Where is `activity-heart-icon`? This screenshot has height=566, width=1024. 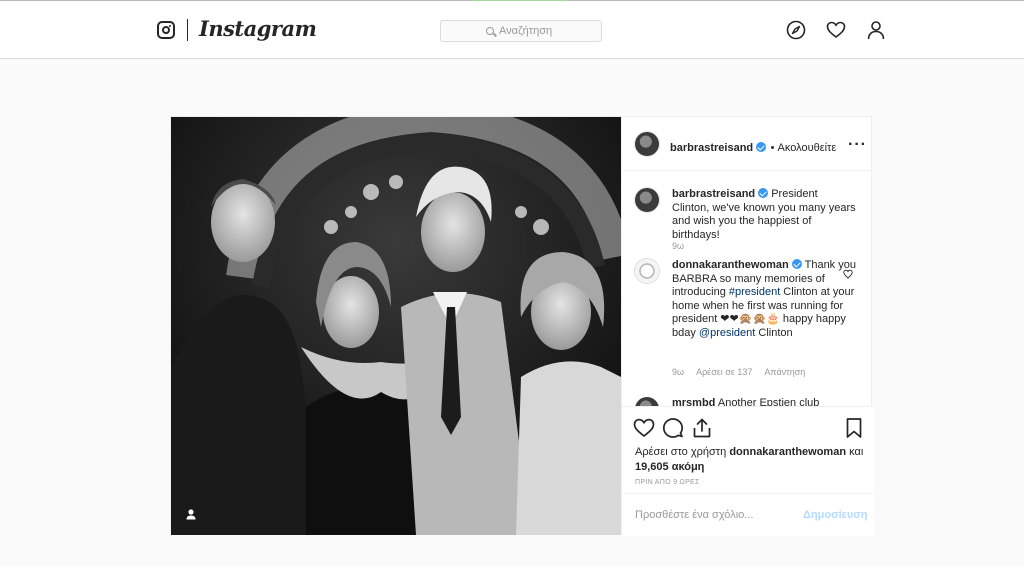
activity-heart-icon is located at coordinates (836, 30).